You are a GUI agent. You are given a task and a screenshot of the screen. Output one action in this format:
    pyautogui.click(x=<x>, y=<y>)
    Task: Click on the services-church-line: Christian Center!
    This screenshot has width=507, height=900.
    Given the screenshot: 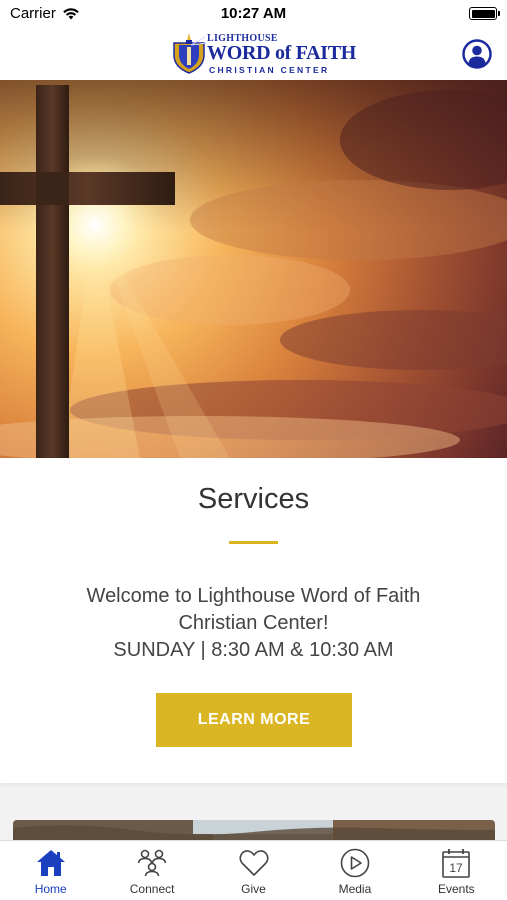 What is the action you would take?
    pyautogui.click(x=253, y=623)
    